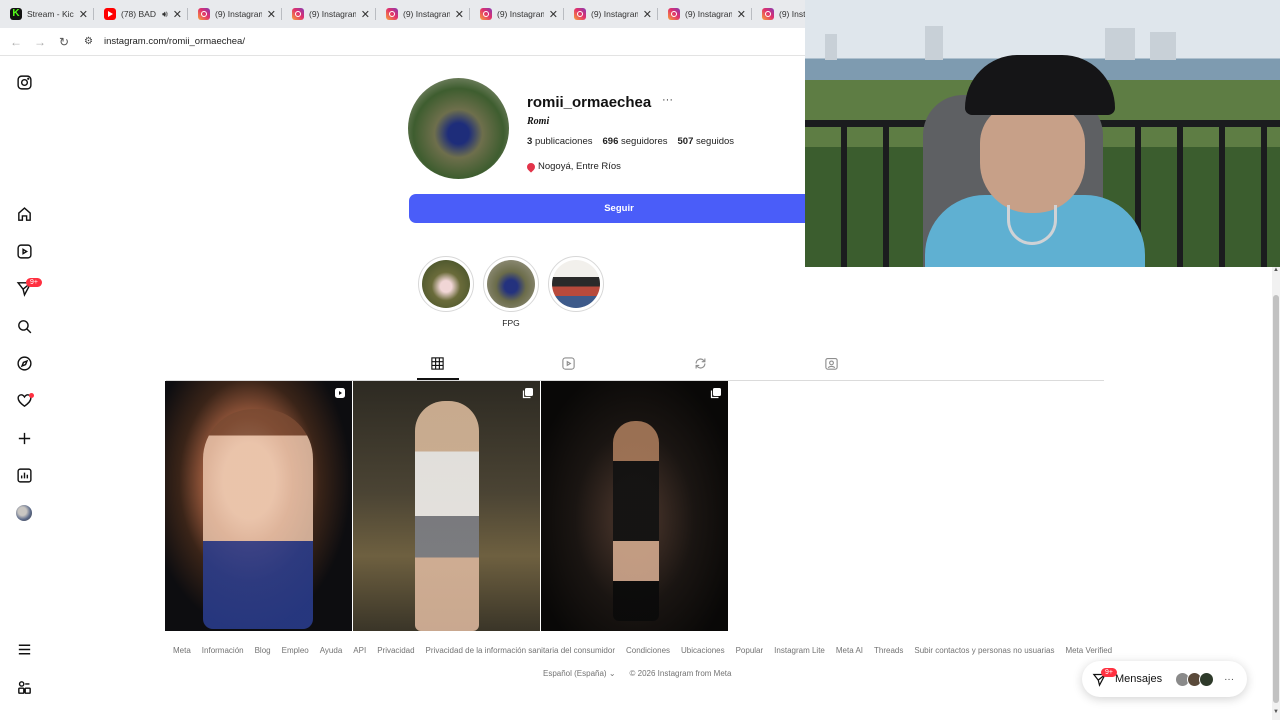  I want to click on profile-location: Nogoyá, Entre Ríos, so click(573, 166).